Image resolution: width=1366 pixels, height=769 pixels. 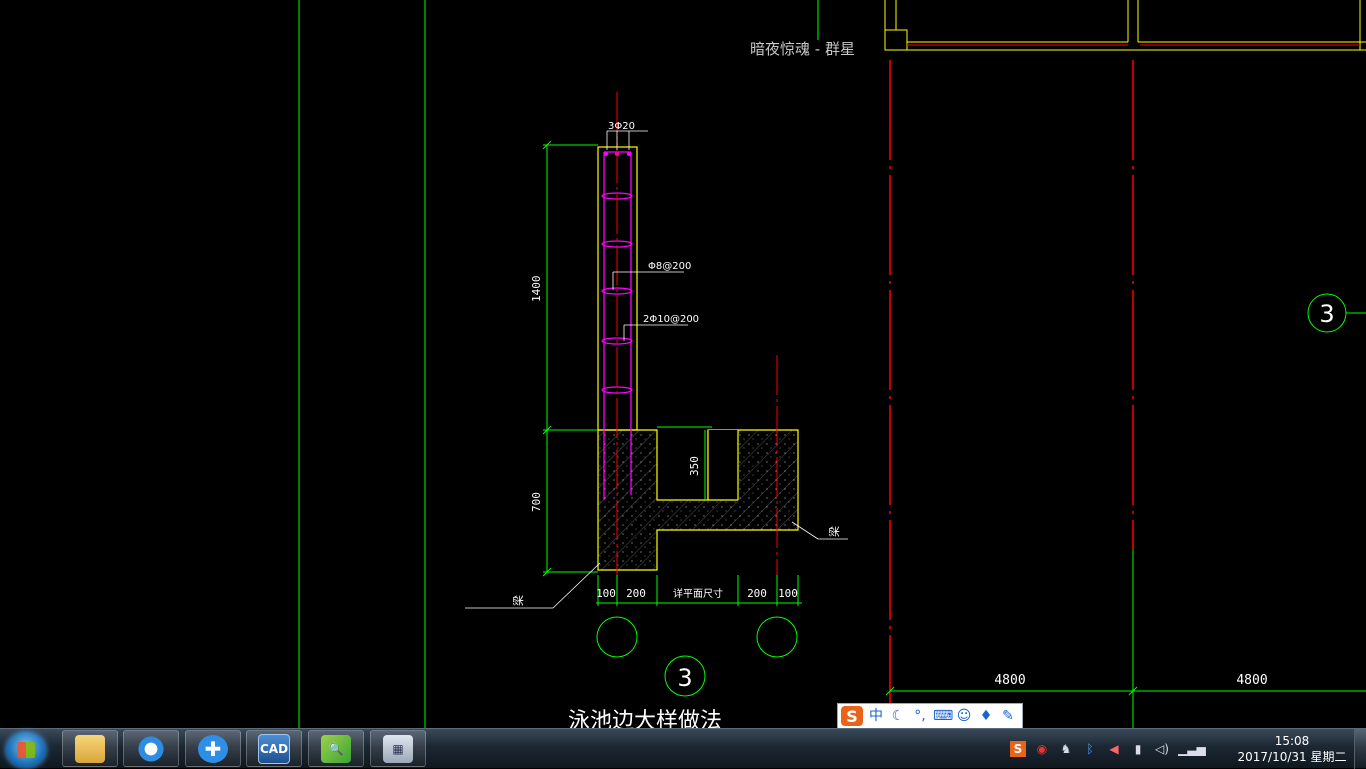 I want to click on dim-bottom-2: 200, so click(x=636, y=593).